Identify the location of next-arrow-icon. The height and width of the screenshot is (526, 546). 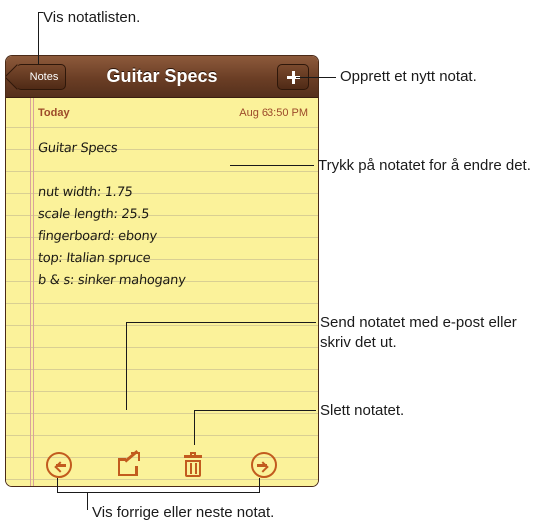
(264, 465).